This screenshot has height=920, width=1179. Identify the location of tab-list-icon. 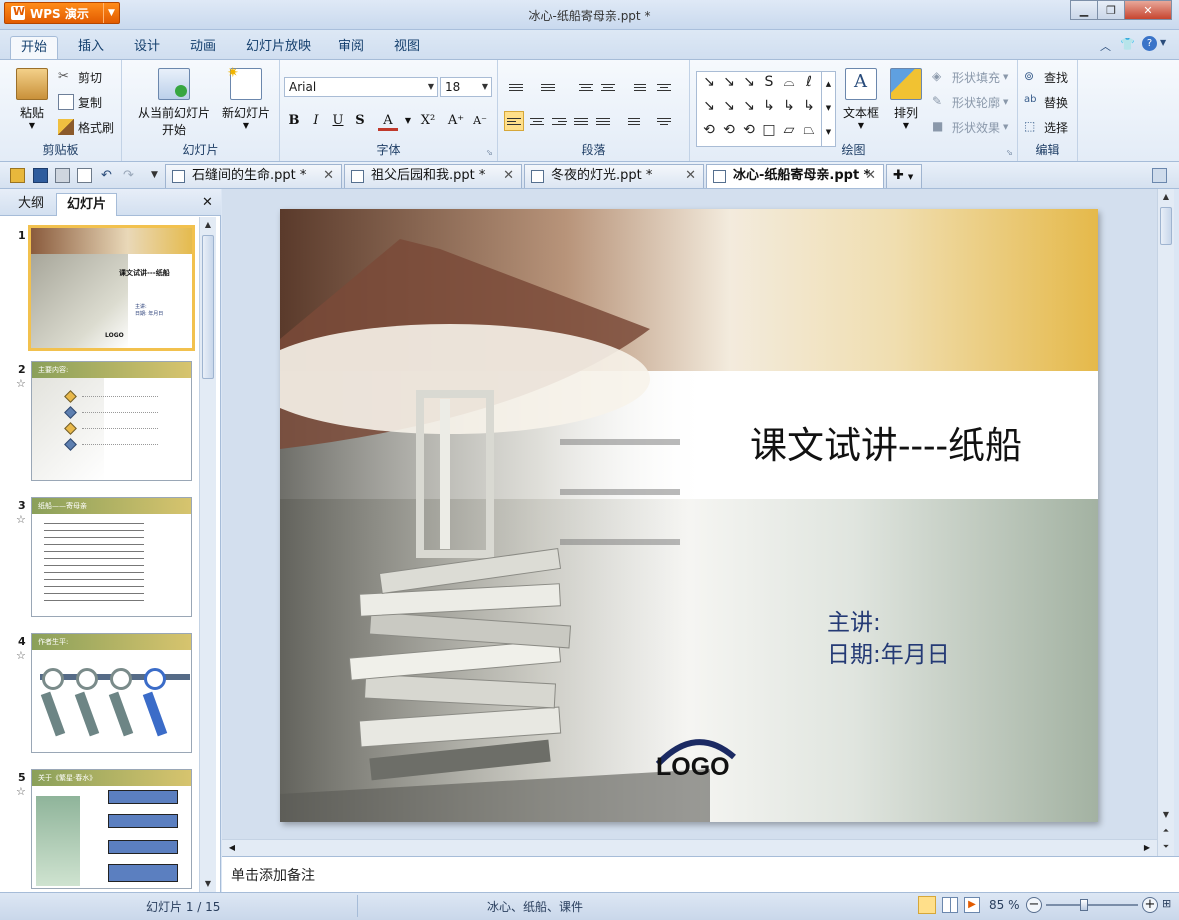
(1159, 175).